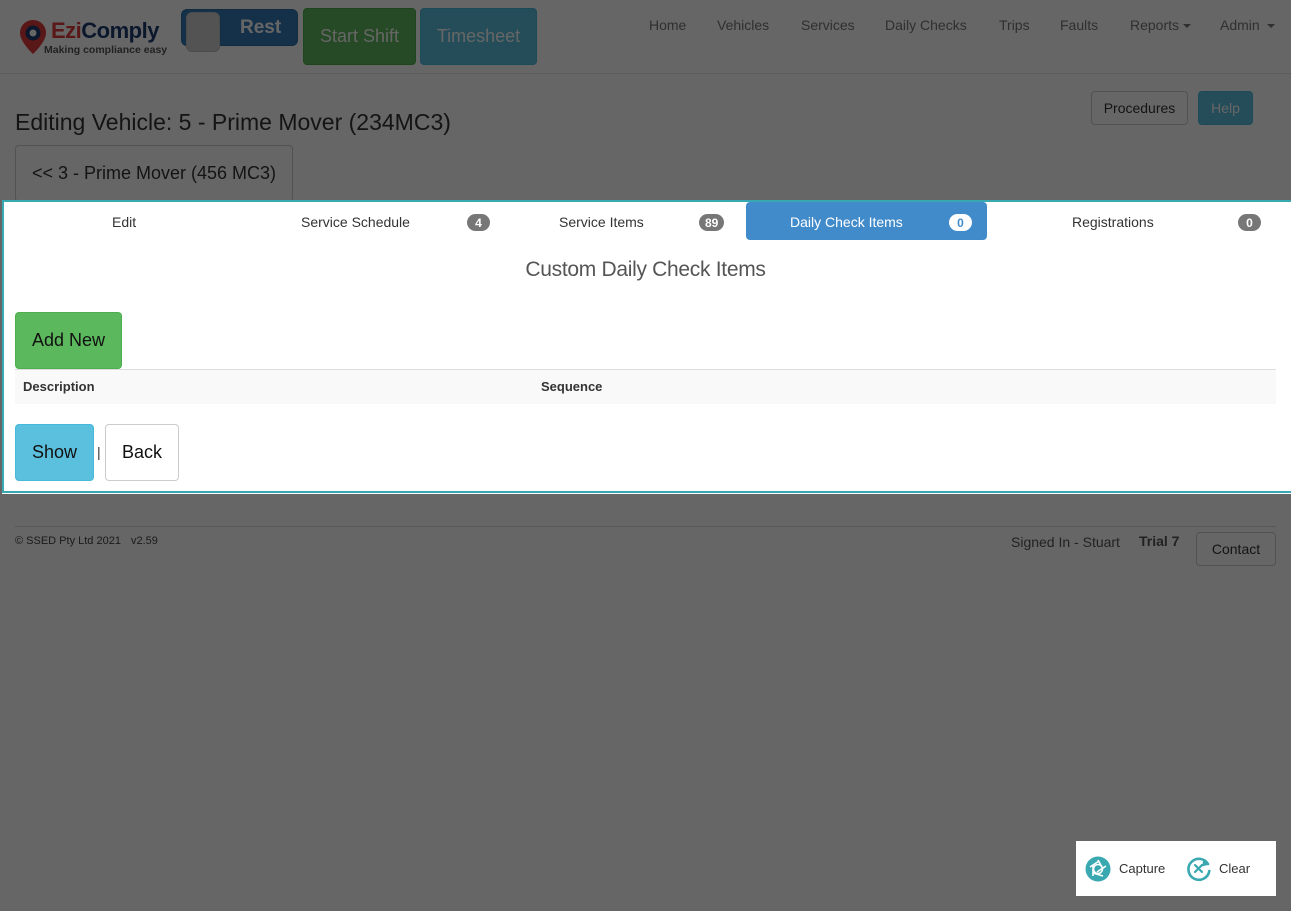 Image resolution: width=1291 pixels, height=911 pixels. Describe the element at coordinates (120, 30) in the screenshot. I see `brand-name-comply: Comply` at that location.